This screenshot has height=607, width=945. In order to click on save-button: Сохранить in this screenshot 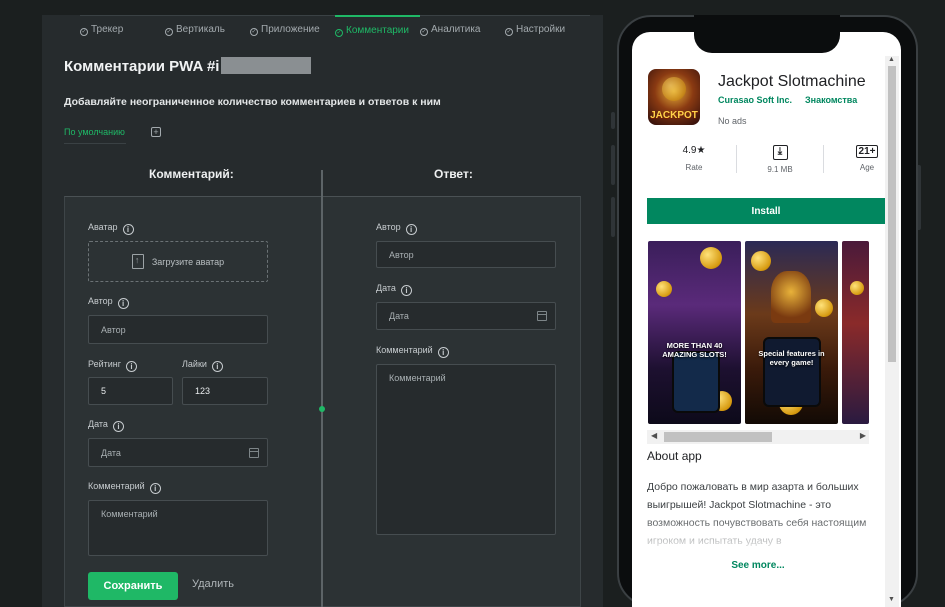, I will do `click(133, 586)`.